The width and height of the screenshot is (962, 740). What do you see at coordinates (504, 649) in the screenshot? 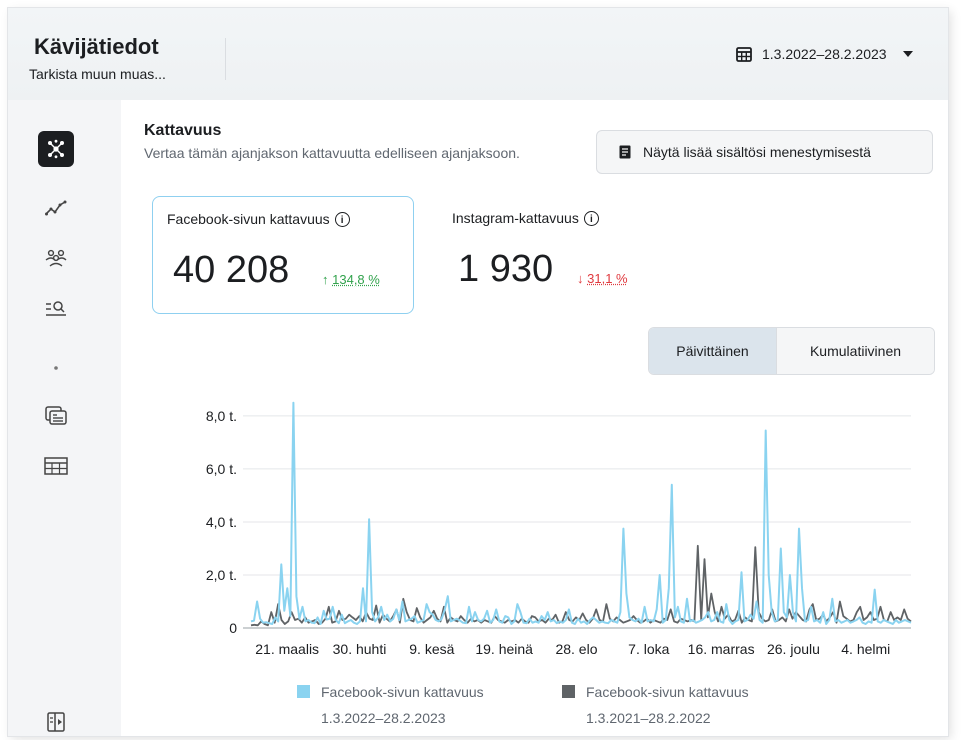
I see `x-tick-label: 19. heinä` at bounding box center [504, 649].